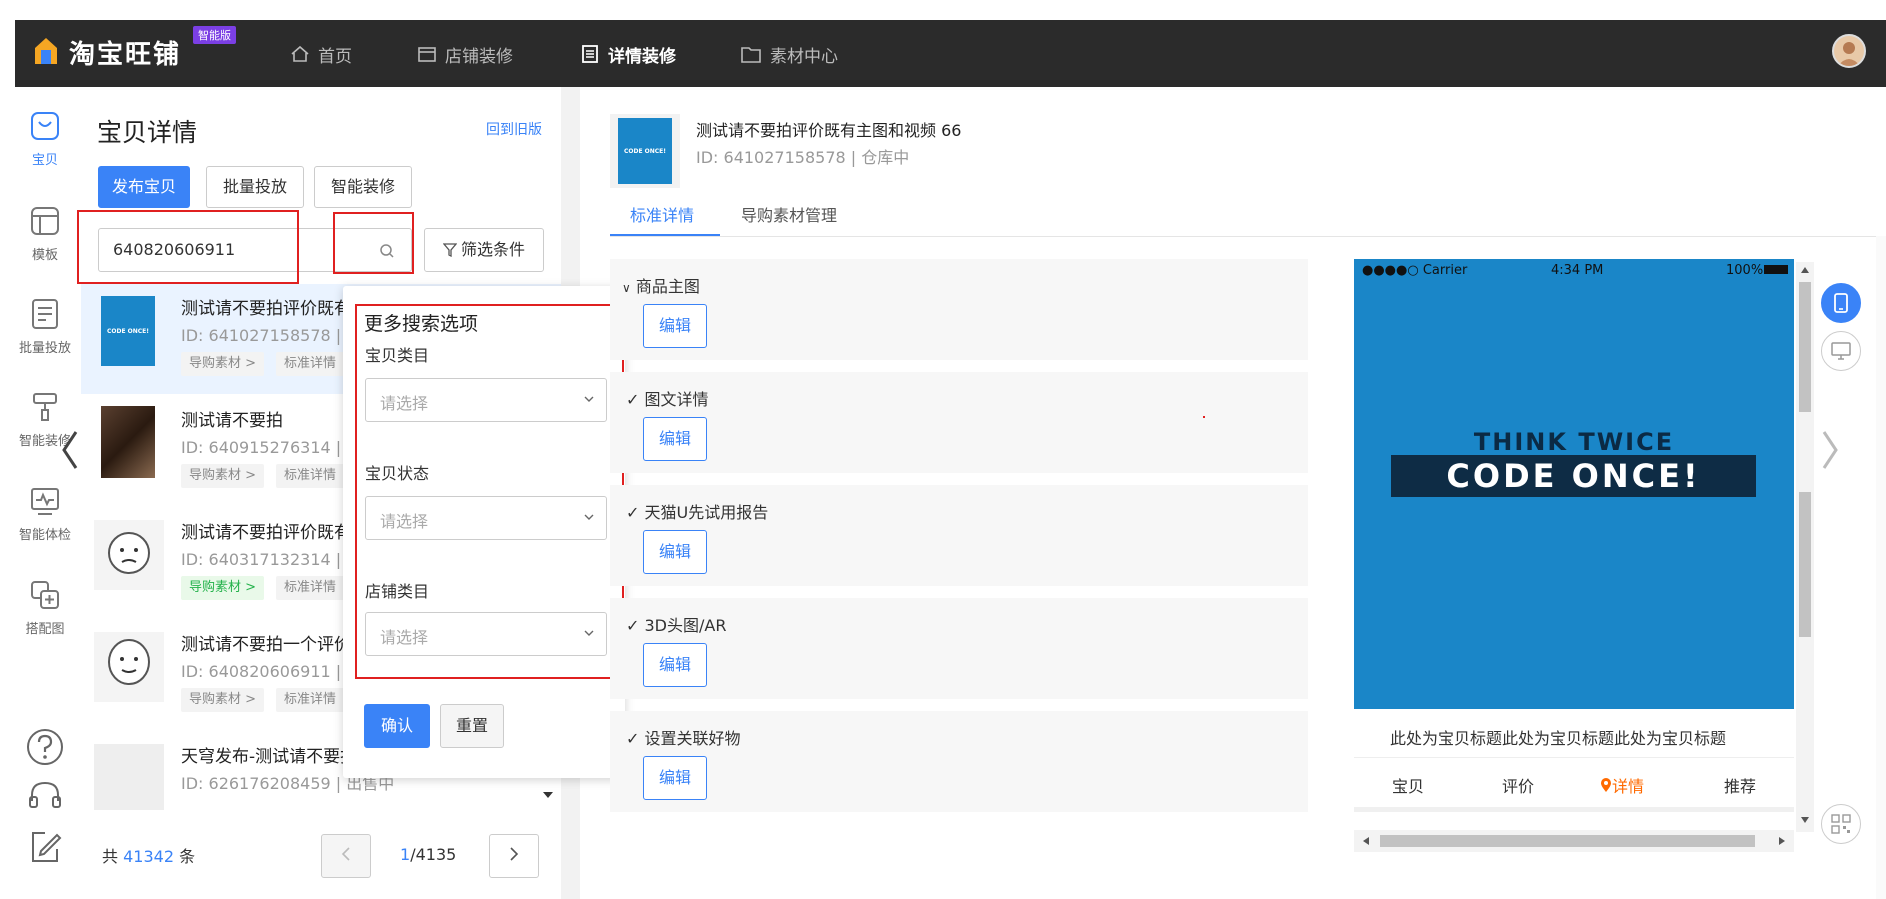  I want to click on filter-button: 筛选条件, so click(484, 250).